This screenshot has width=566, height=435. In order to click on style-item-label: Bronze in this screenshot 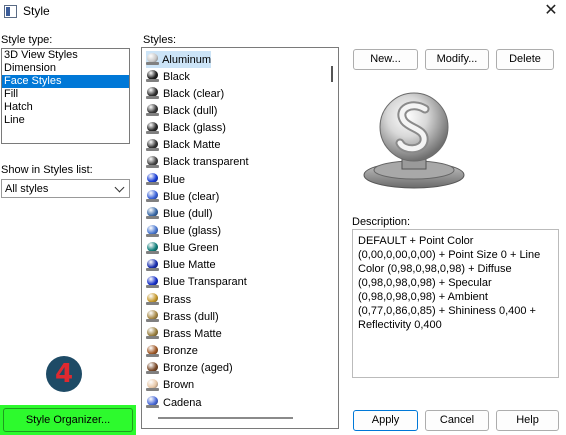, I will do `click(180, 351)`.